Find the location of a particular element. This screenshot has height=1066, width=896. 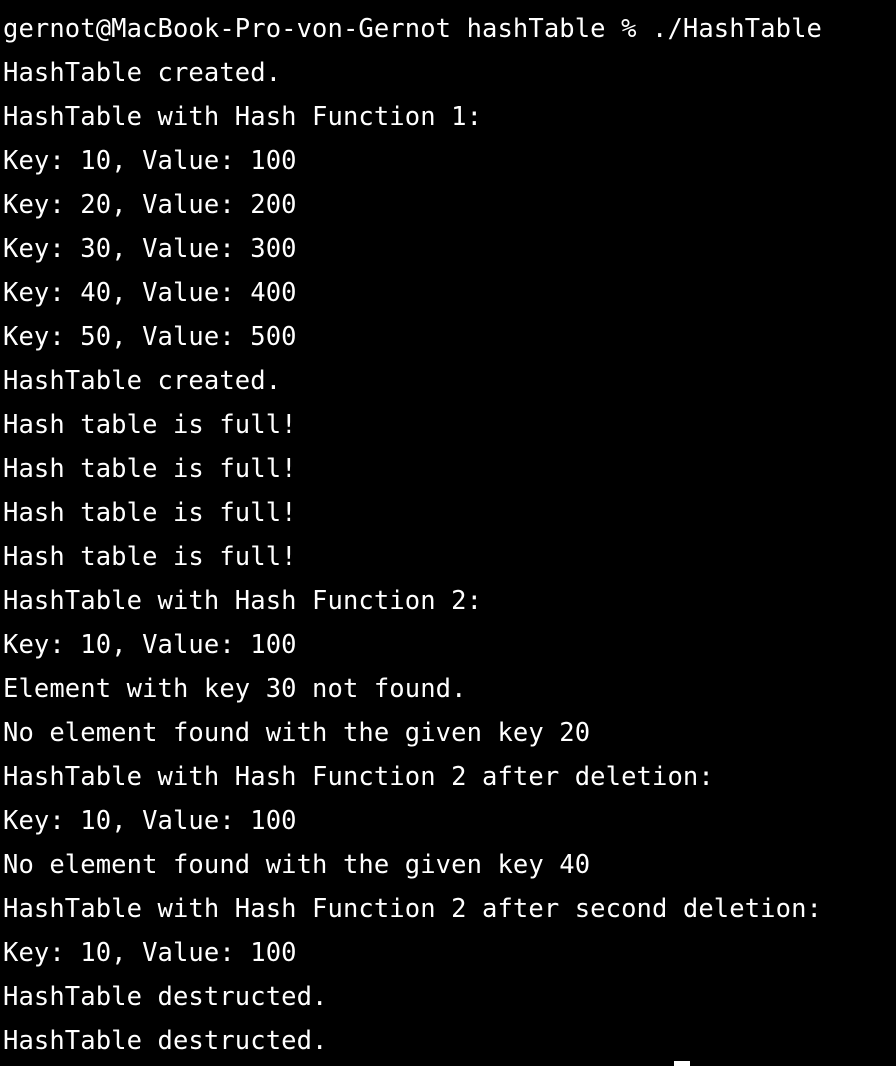

output-line: No element found with the given key 20 is located at coordinates (297, 733).